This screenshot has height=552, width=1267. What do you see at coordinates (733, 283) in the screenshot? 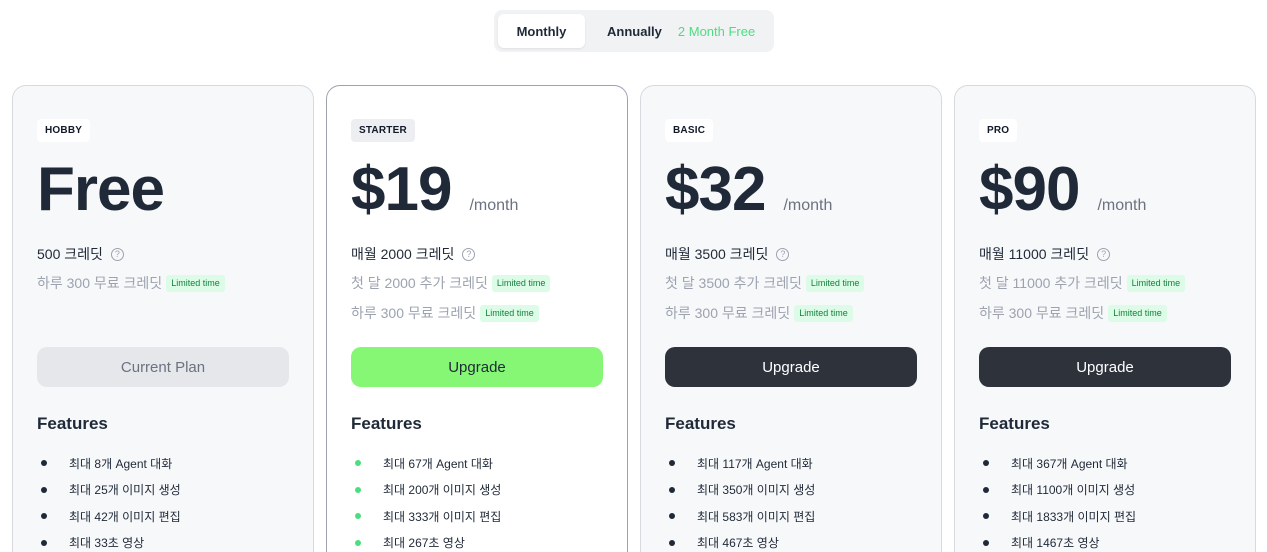
I see `bonus-credits-text: 첫 달 3500 추가 크레딧` at bounding box center [733, 283].